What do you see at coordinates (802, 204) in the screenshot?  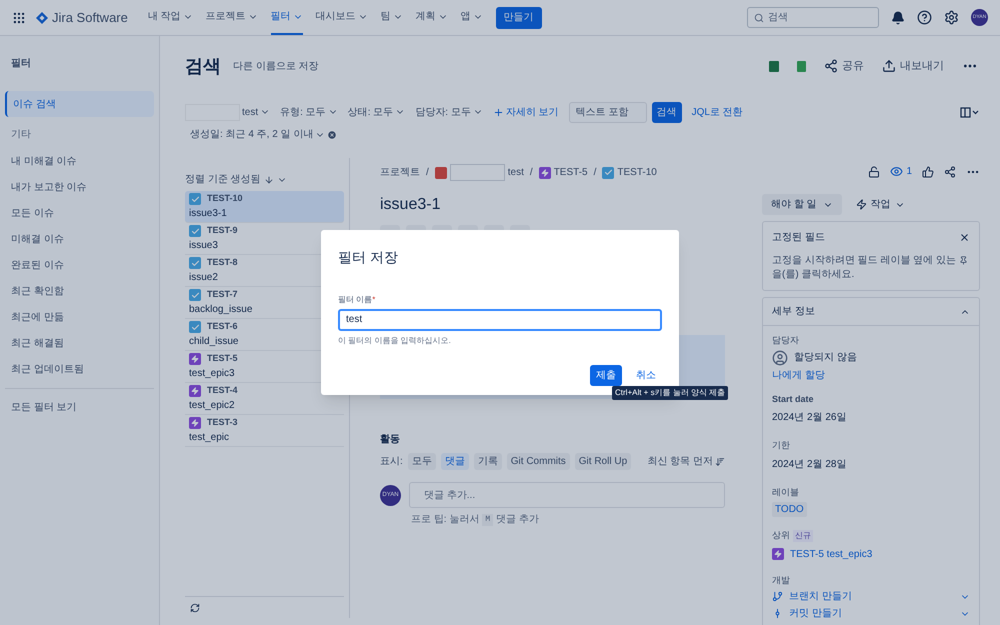 I see `status-dropdown: 해야 할 일` at bounding box center [802, 204].